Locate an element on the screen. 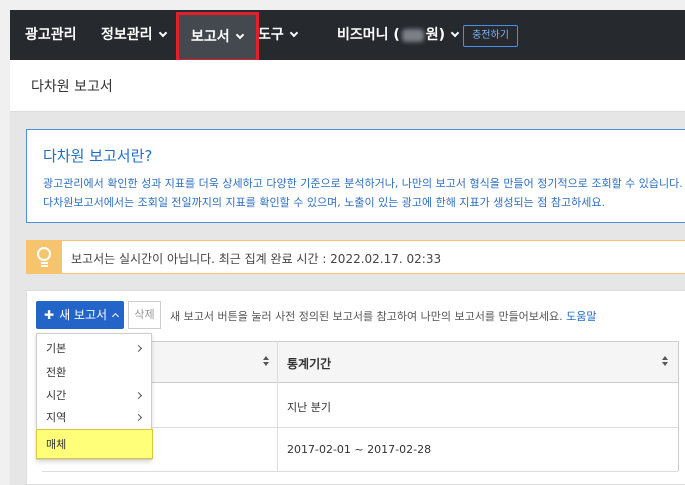 This screenshot has width=685, height=485. lightbulb-icon is located at coordinates (44, 257).